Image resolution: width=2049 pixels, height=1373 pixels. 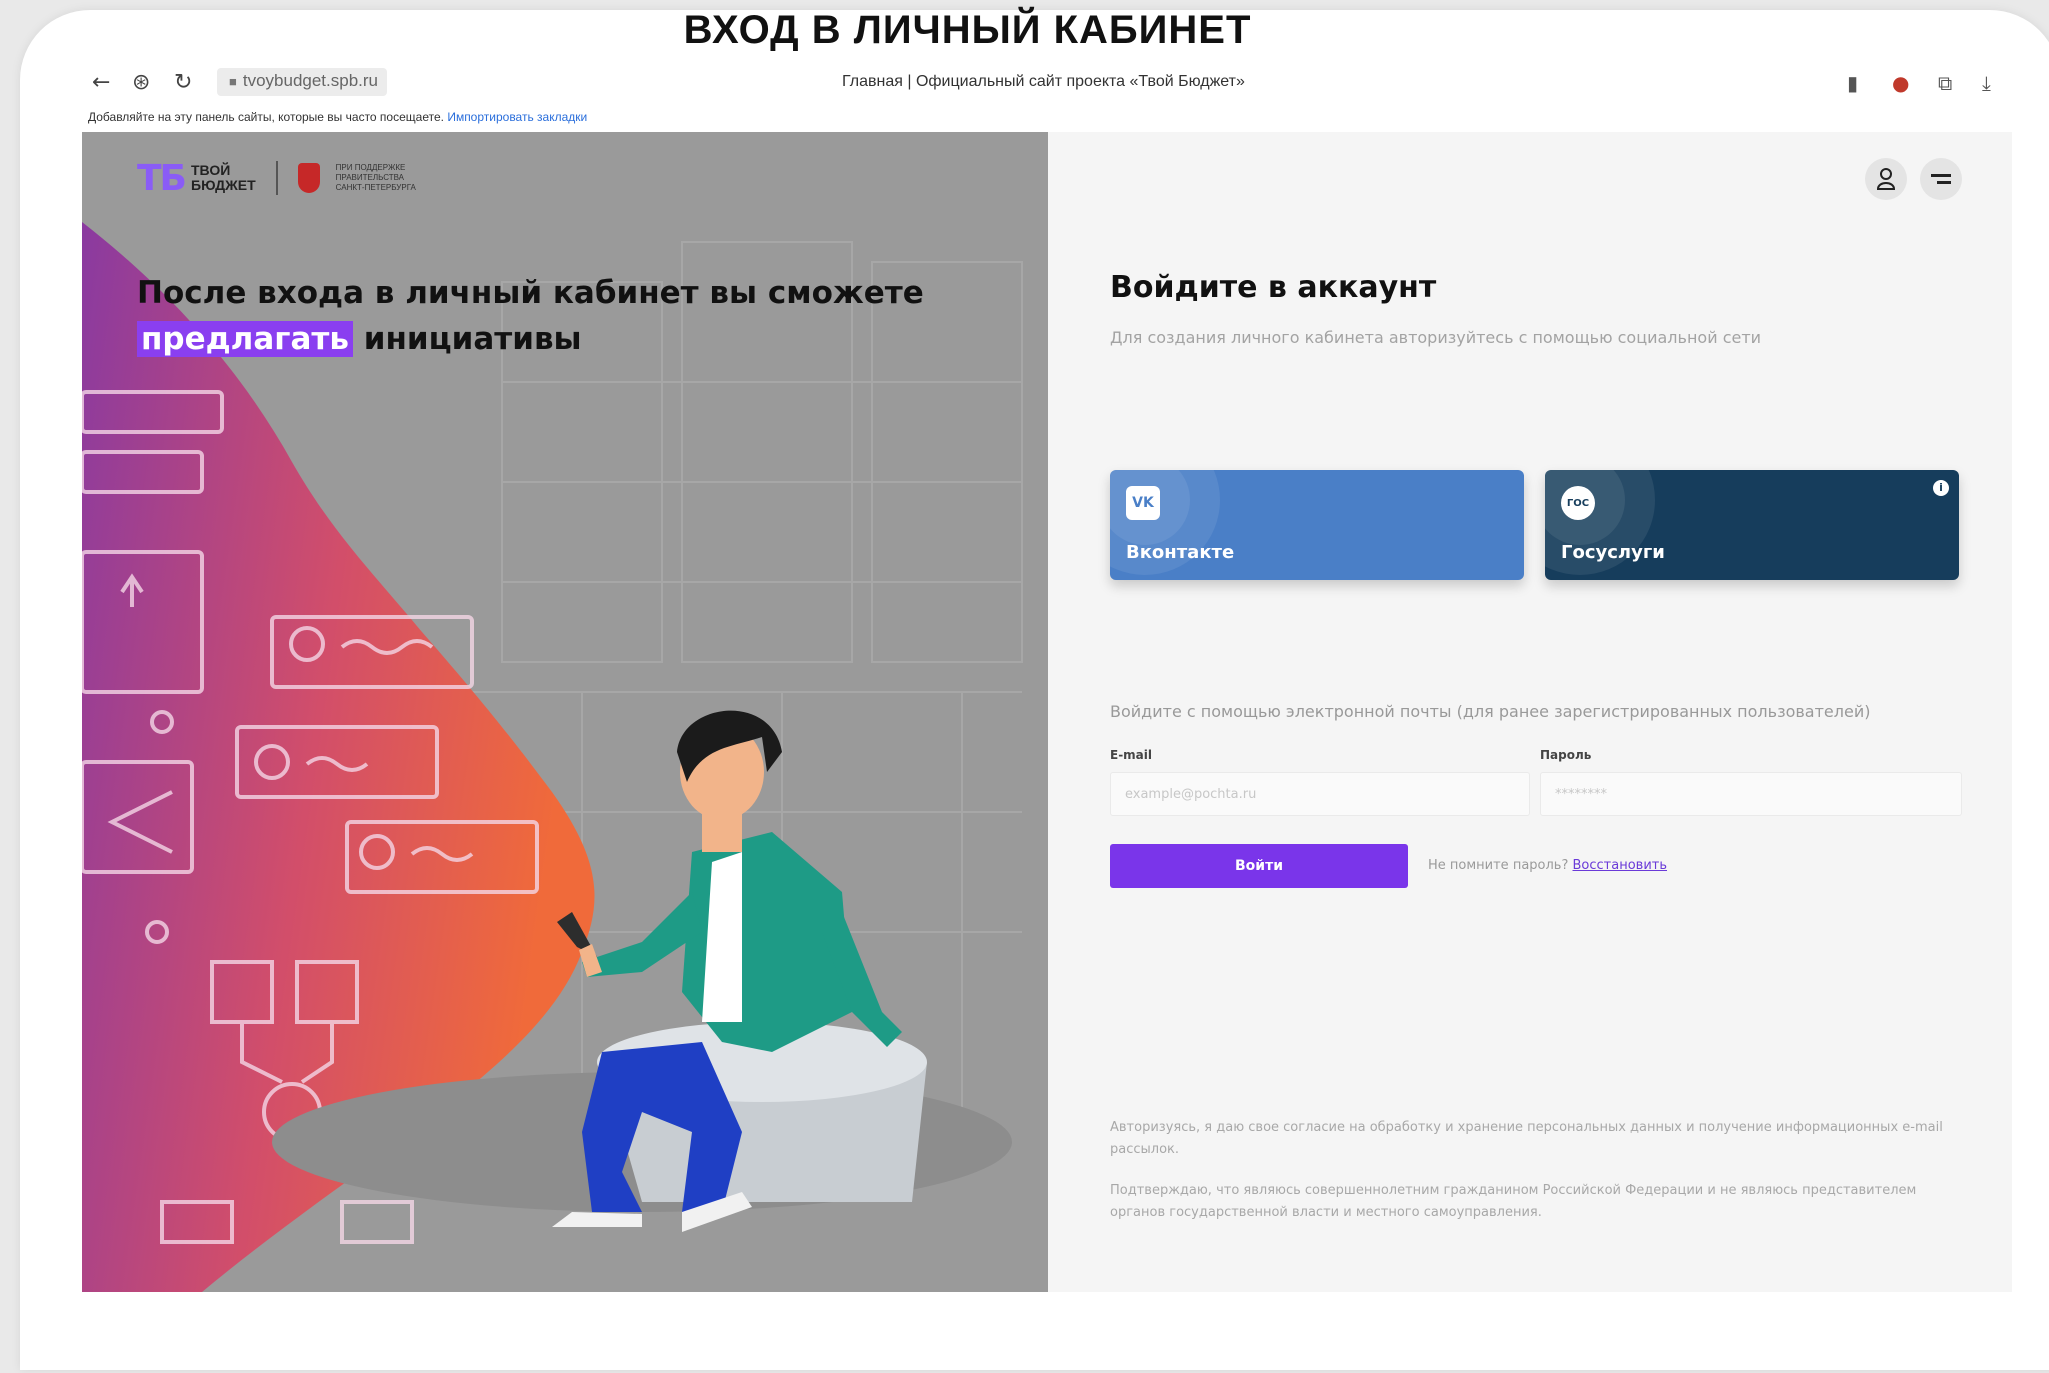 I want to click on forgot-password: Не помните пароль? Восстановить, so click(x=1547, y=865).